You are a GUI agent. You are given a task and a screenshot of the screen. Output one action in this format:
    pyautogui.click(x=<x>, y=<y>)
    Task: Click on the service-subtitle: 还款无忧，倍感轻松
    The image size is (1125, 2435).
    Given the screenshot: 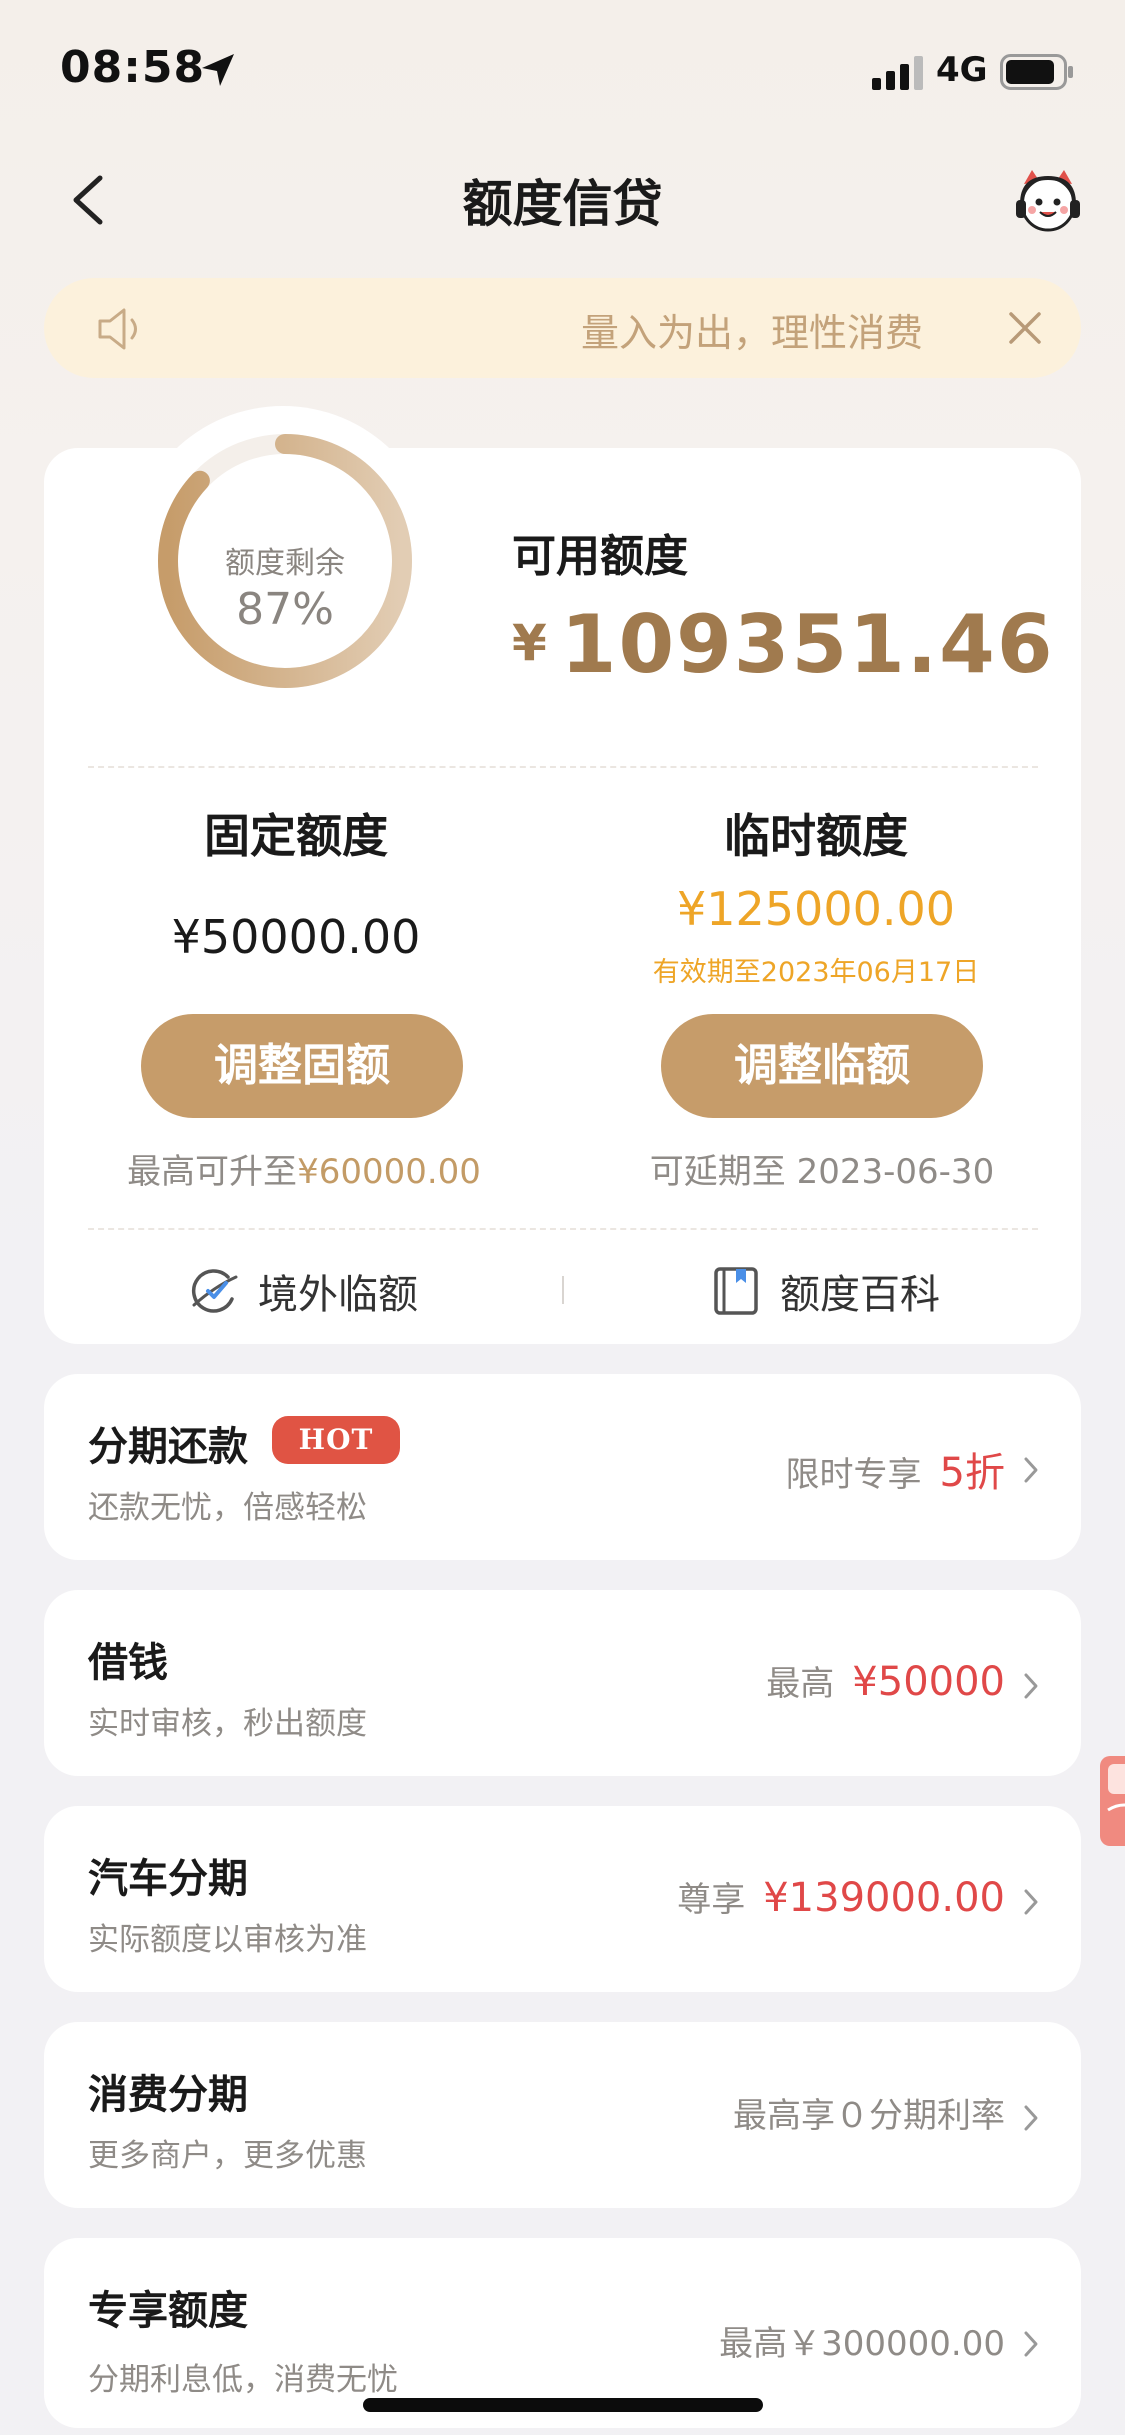 What is the action you would take?
    pyautogui.click(x=227, y=1508)
    